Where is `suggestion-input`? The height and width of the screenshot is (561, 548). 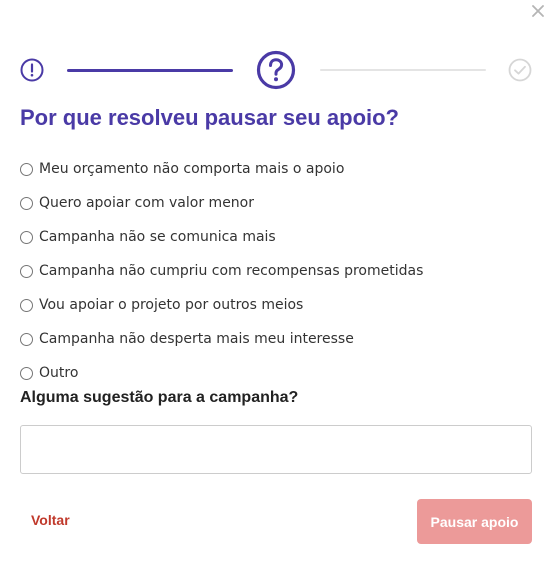
suggestion-input is located at coordinates (276, 449).